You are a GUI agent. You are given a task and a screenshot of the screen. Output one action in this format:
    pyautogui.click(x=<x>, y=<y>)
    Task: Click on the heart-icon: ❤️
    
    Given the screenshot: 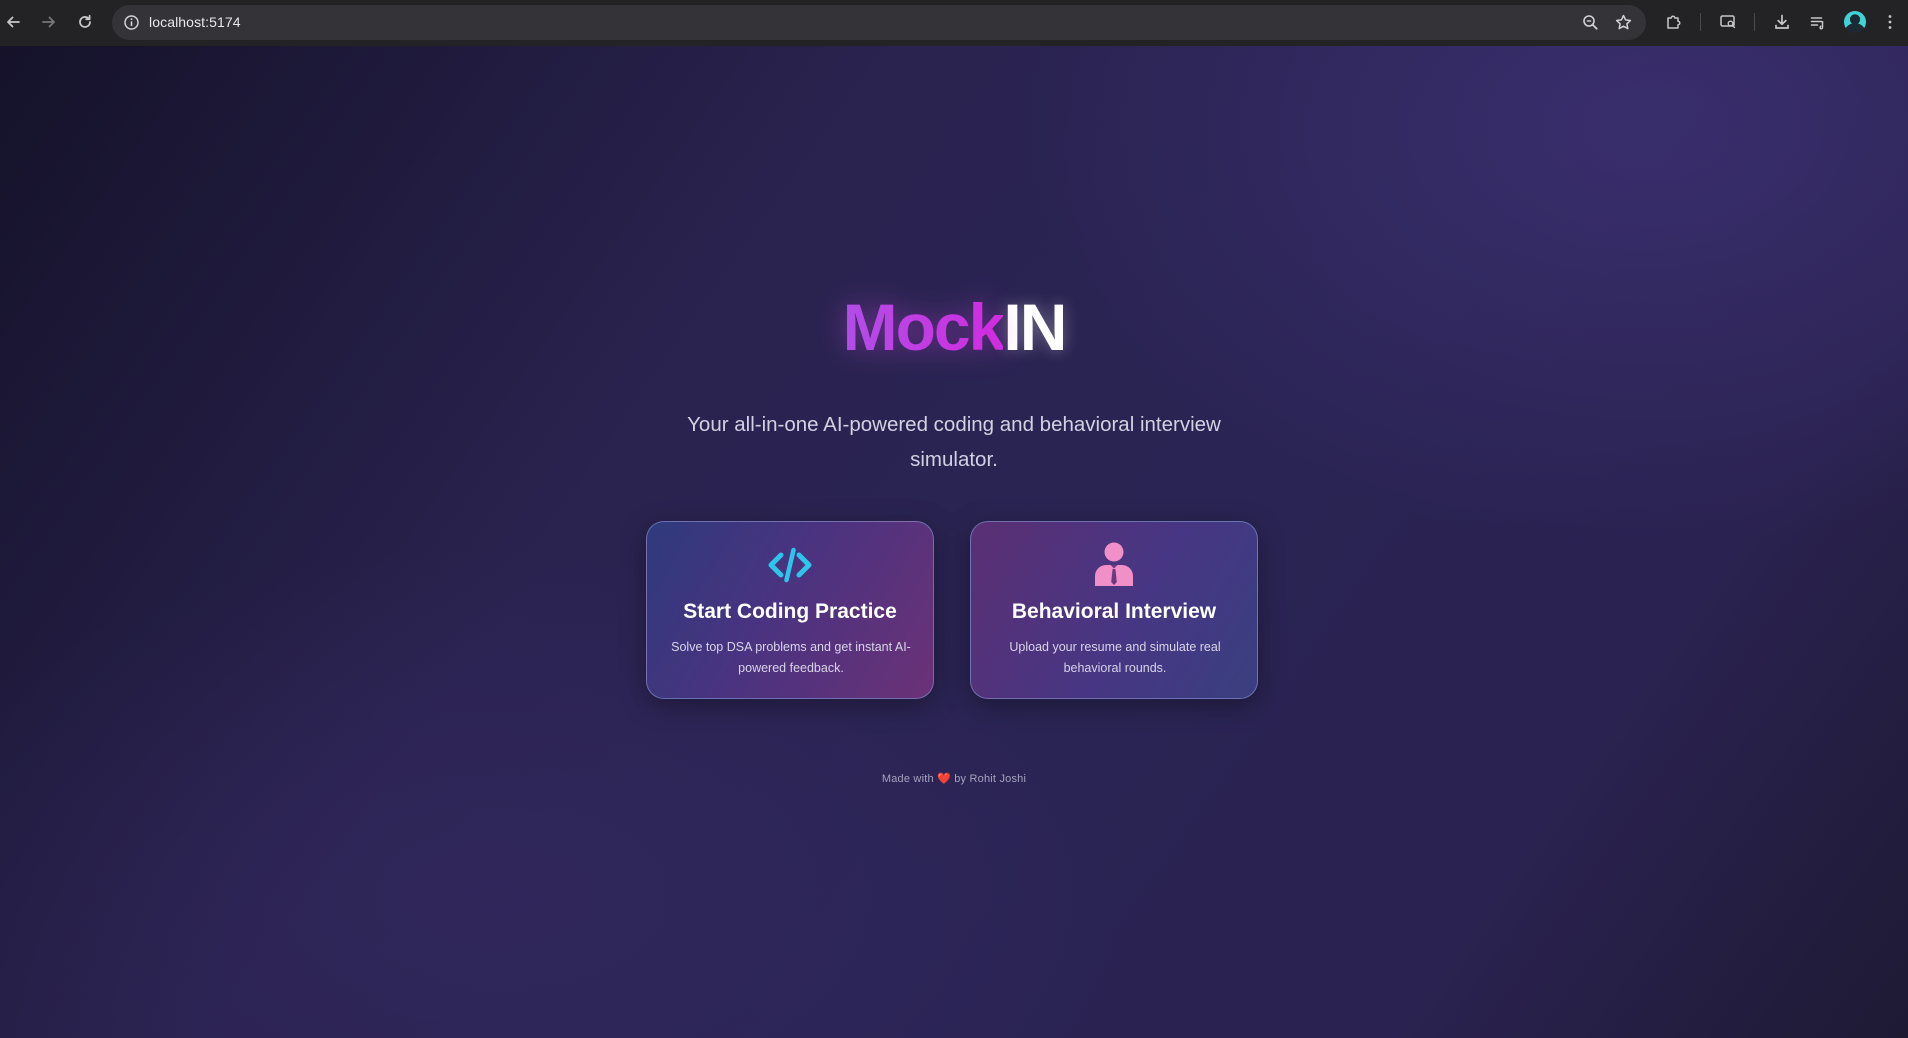 What is the action you would take?
    pyautogui.click(x=944, y=779)
    